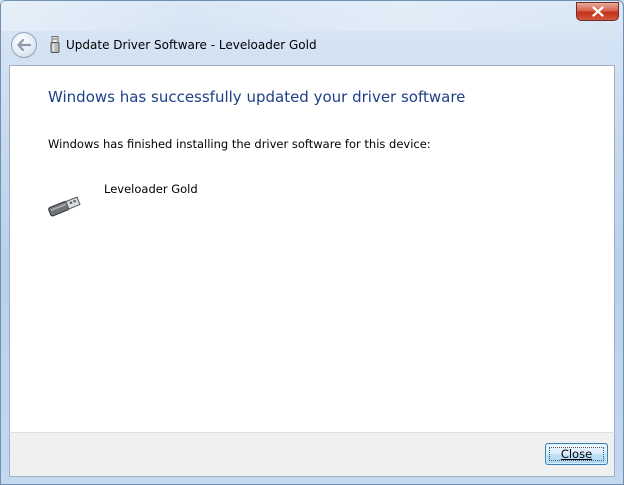 The width and height of the screenshot is (624, 485). I want to click on footer-bar: Close, so click(312, 454).